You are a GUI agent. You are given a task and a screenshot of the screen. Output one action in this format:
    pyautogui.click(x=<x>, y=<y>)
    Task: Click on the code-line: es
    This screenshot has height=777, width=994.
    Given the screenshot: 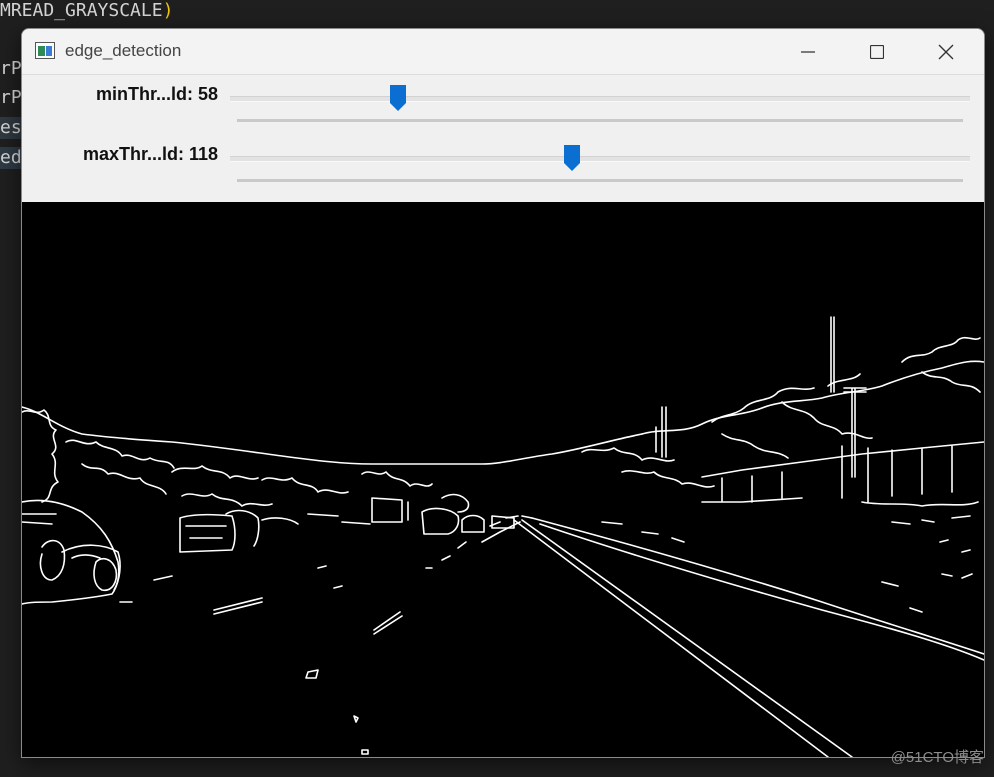 What is the action you would take?
    pyautogui.click(x=11, y=128)
    